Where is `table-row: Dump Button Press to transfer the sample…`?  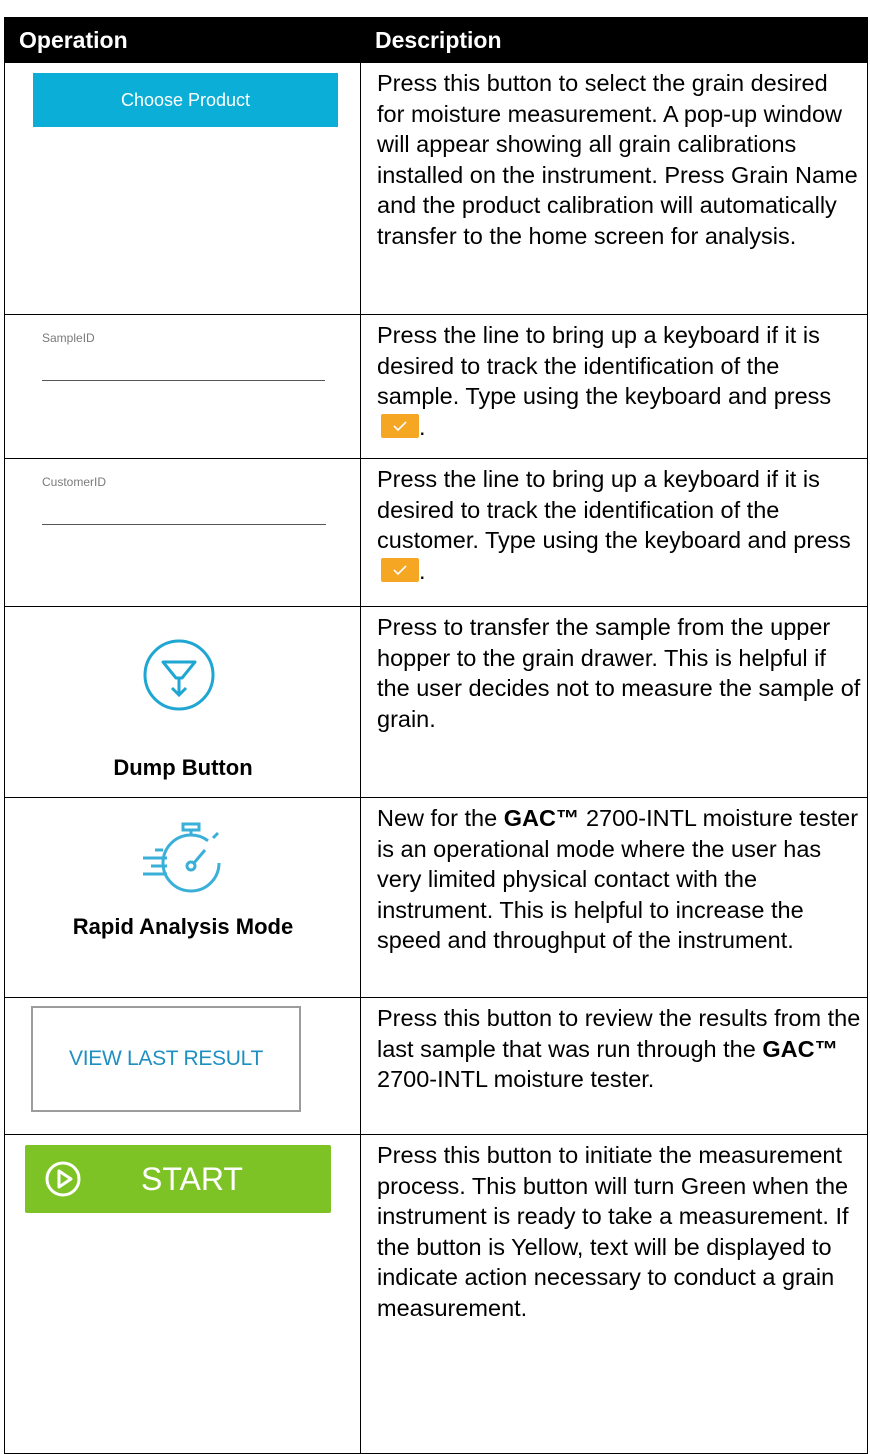
table-row: Dump Button Press to transfer the sample… is located at coordinates (436, 702).